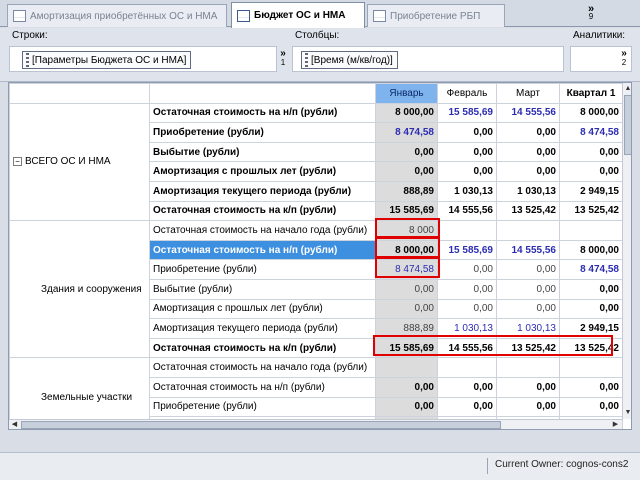 Image resolution: width=640 pixels, height=480 pixels. What do you see at coordinates (79, 162) in the screenshot?
I see `row-group-header: − ВСЕГО ОС И НМА` at bounding box center [79, 162].